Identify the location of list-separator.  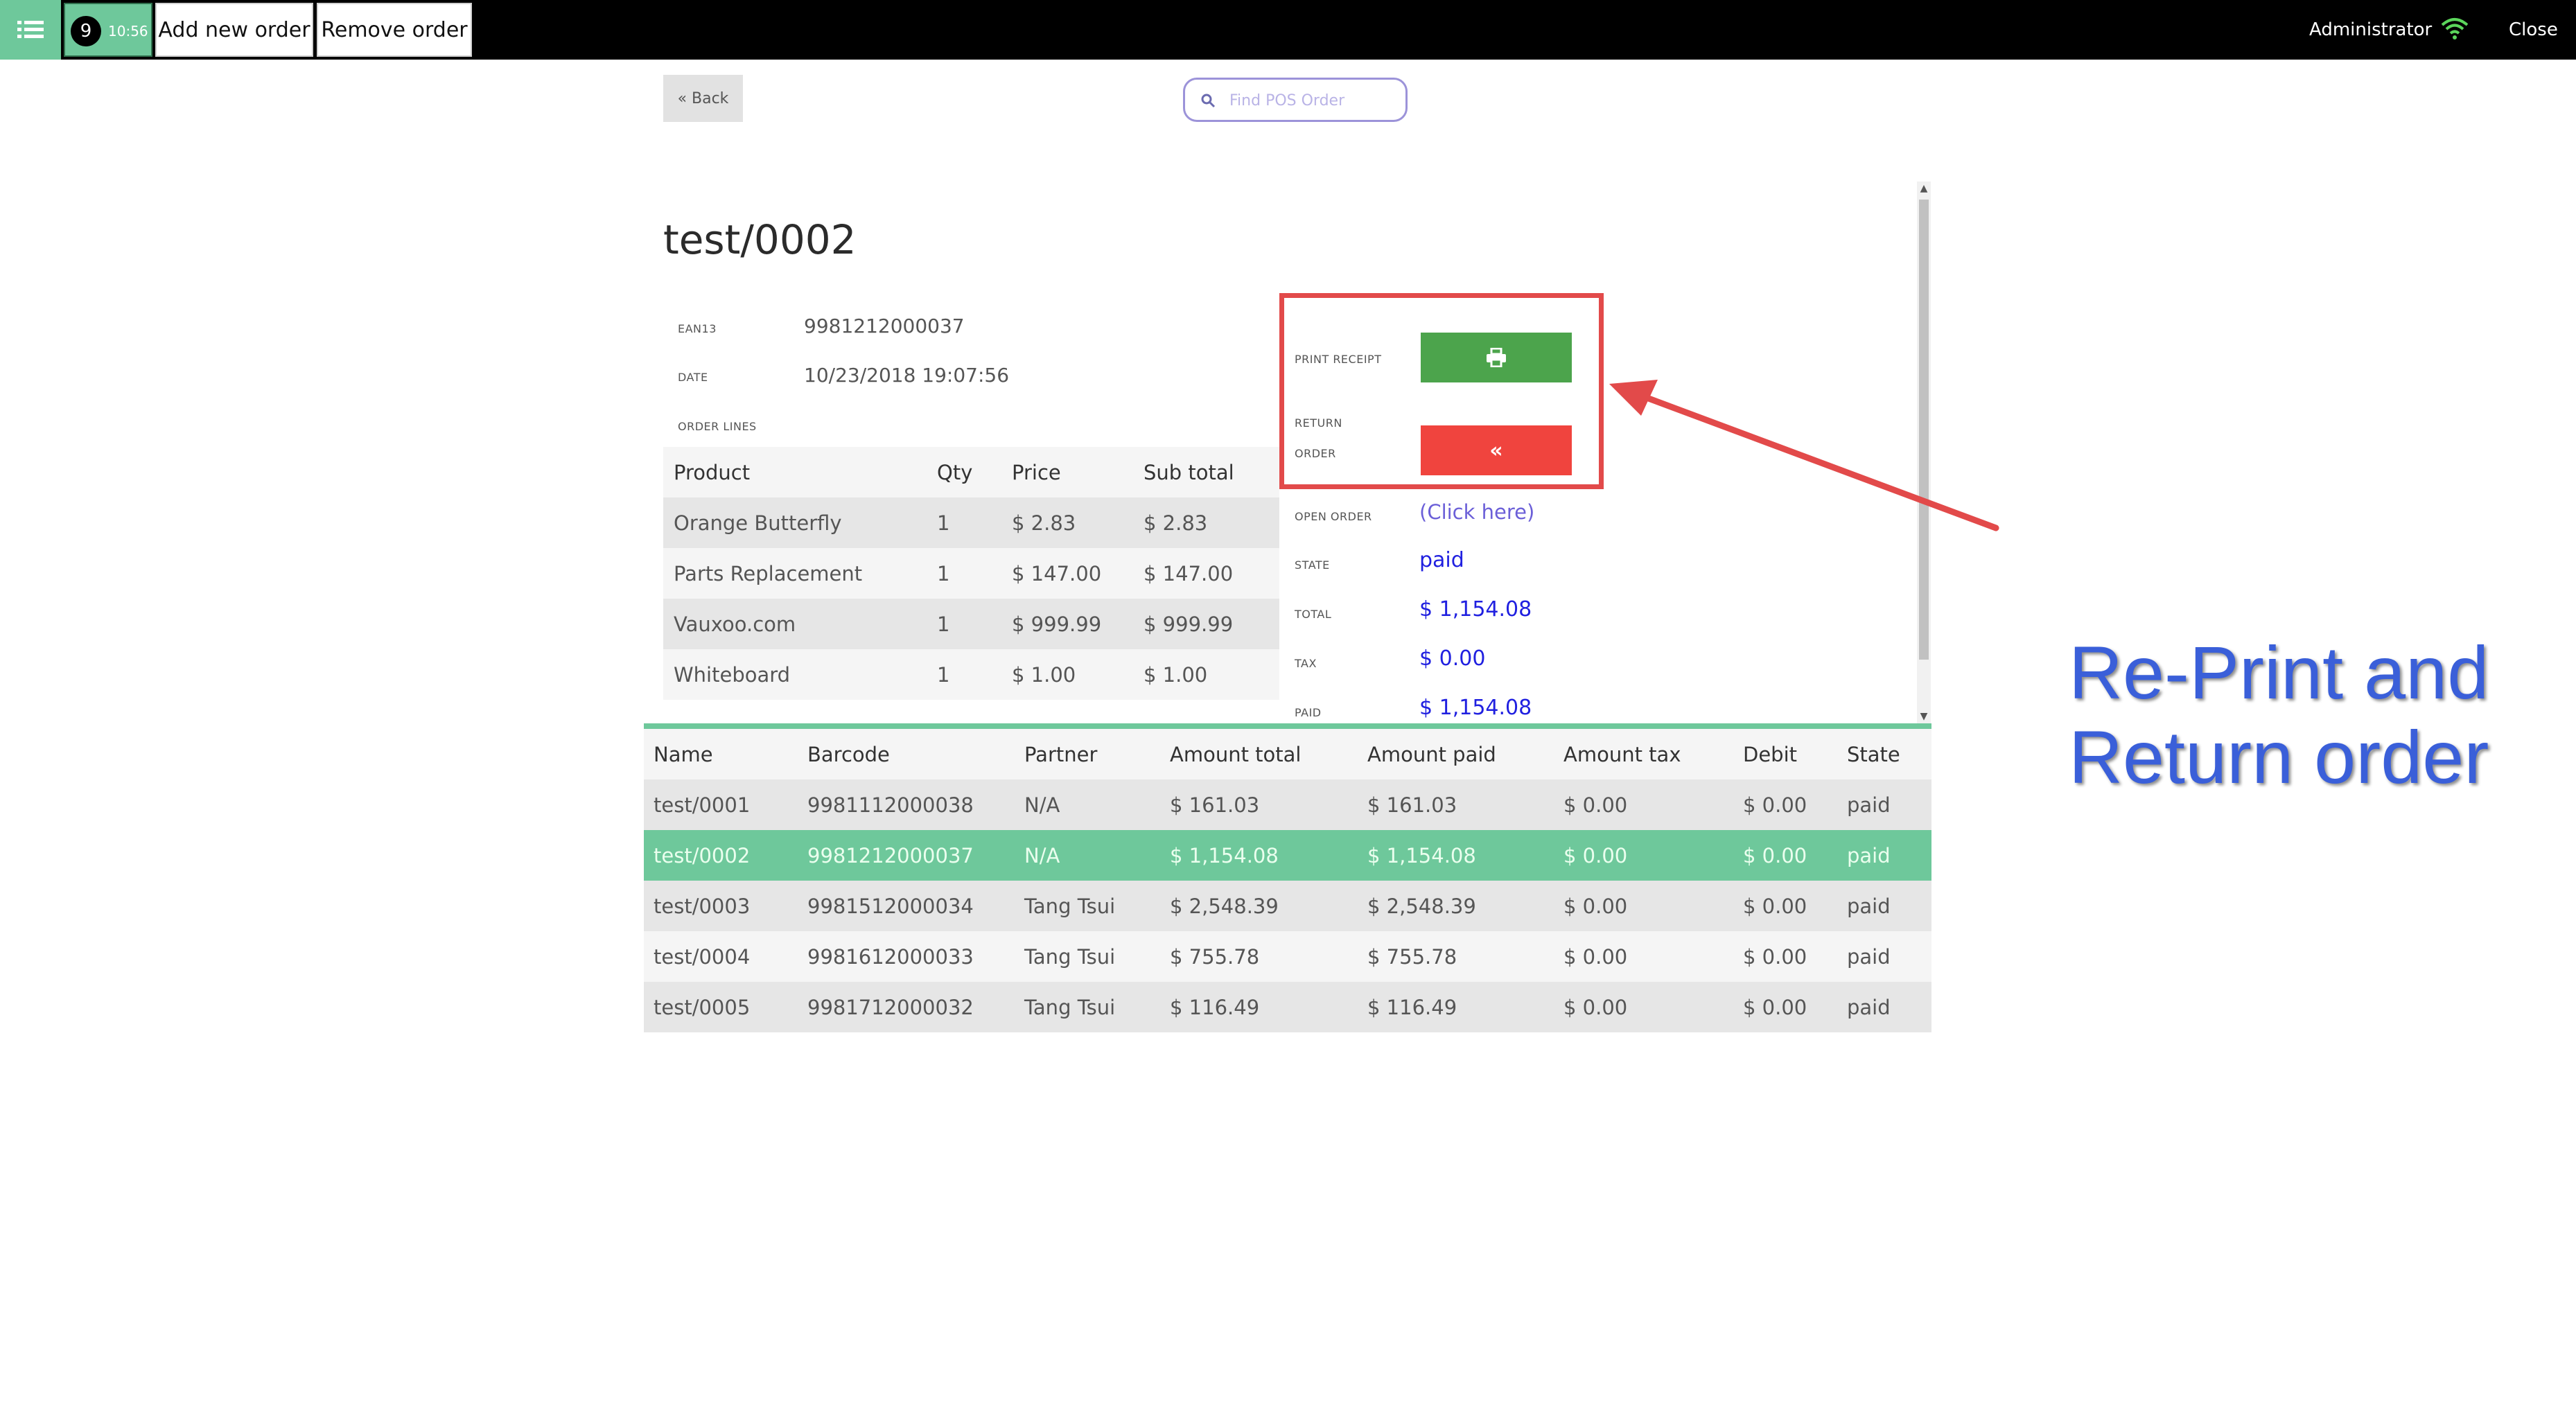
(1287, 726).